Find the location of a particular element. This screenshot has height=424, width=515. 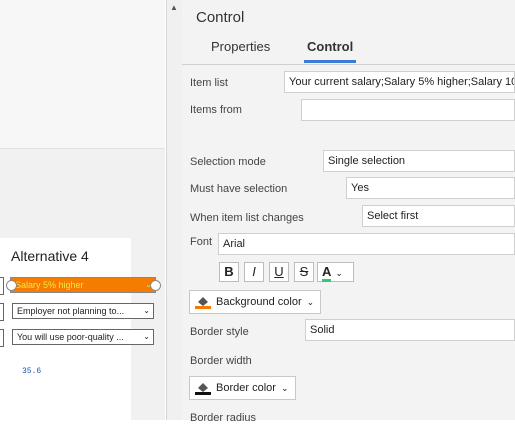

selection-mode-label: Selection mode is located at coordinates (228, 162).